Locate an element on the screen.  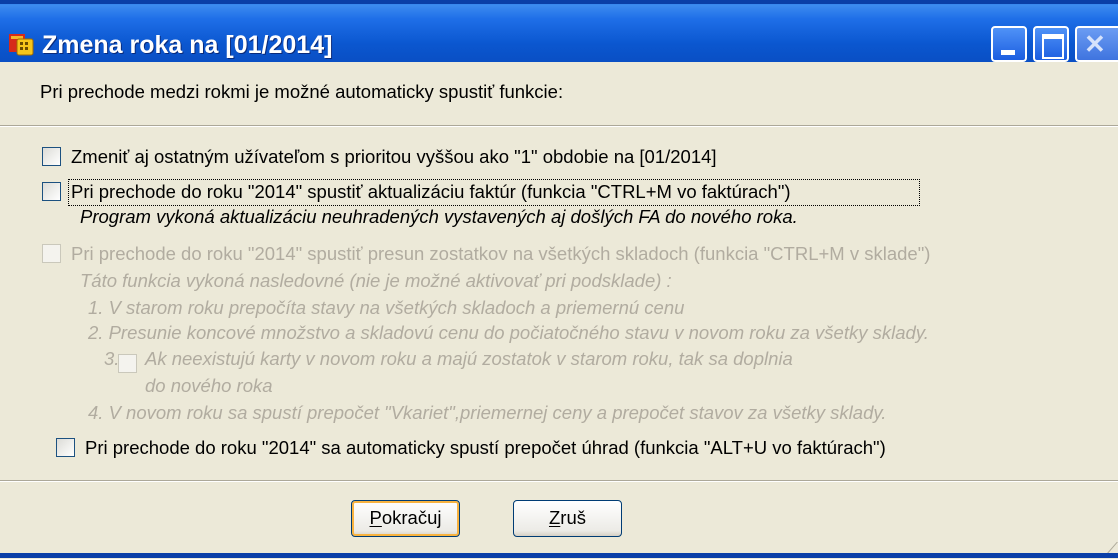
option4-checkbox is located at coordinates (65, 447).